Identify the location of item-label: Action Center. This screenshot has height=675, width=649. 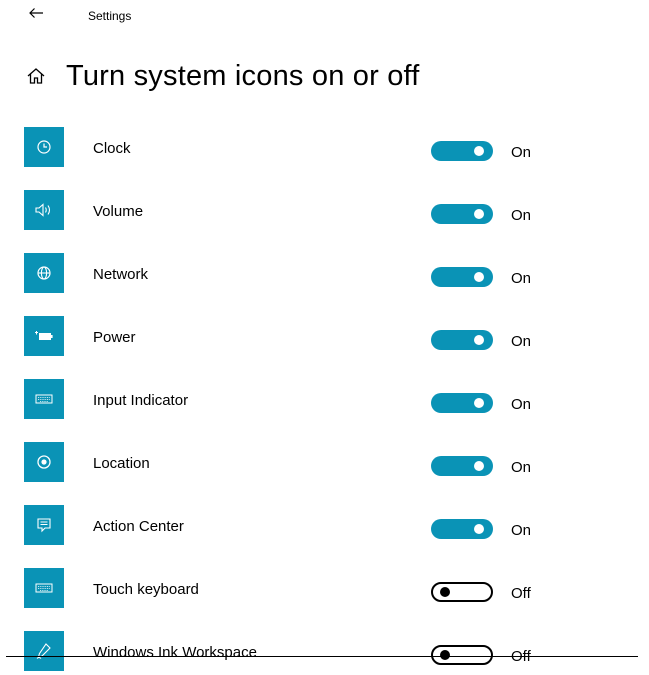
(138, 526).